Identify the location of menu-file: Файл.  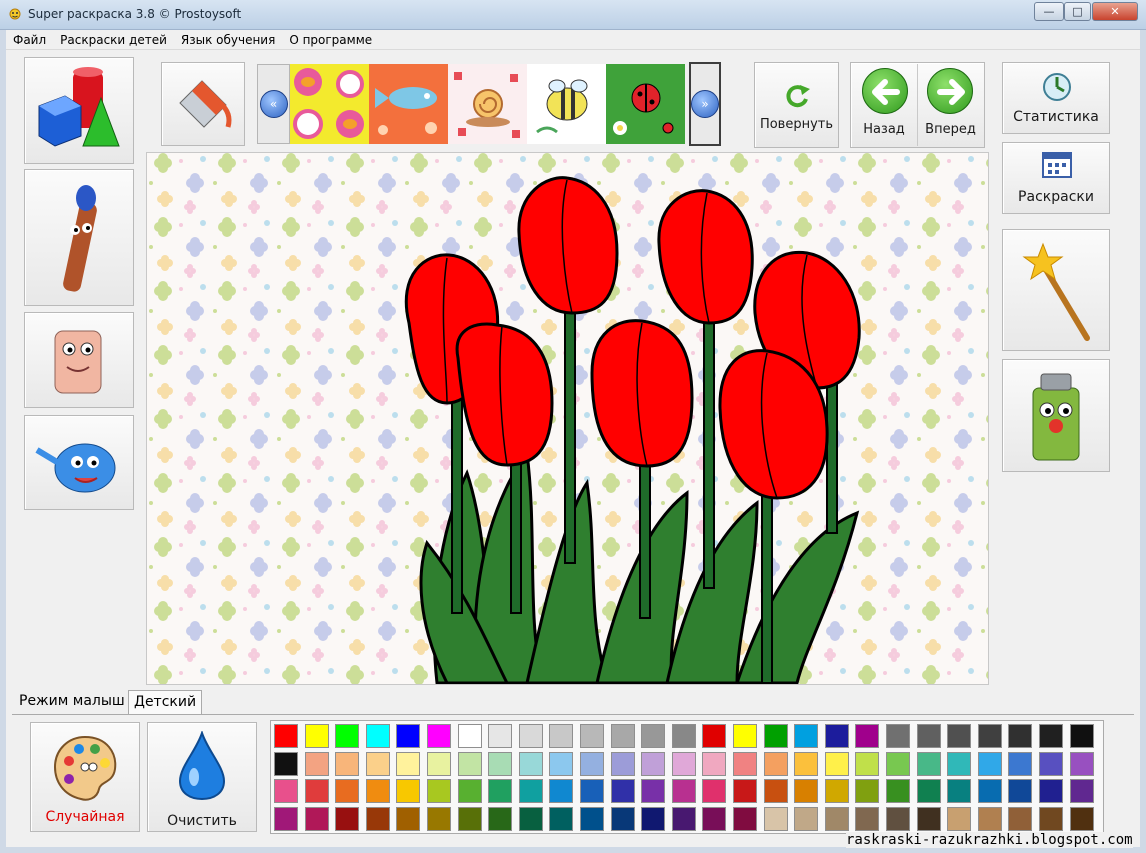
(29, 40).